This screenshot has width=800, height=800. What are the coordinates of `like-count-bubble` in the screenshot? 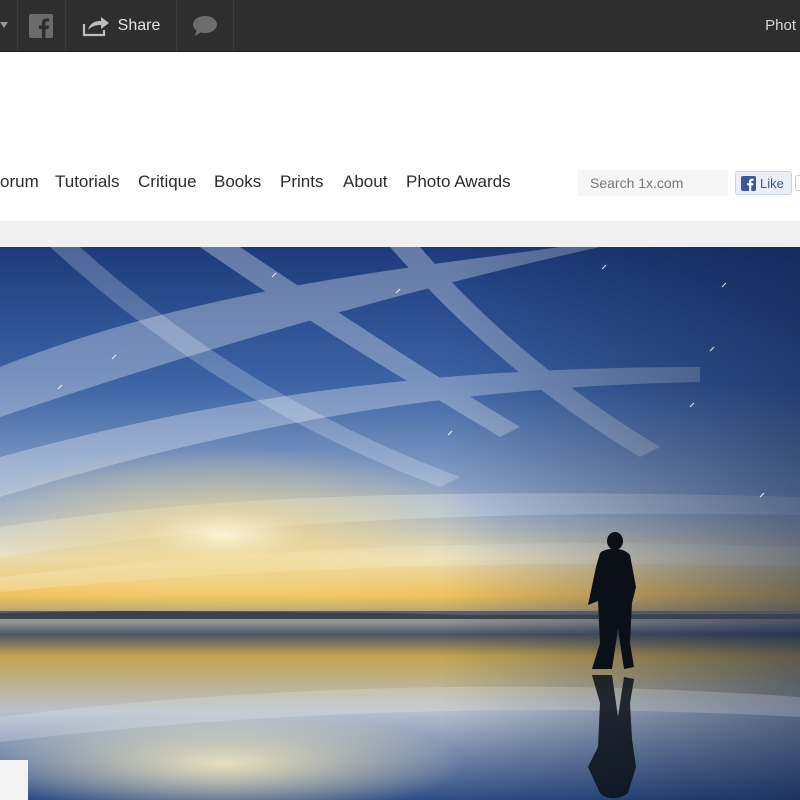 It's located at (797, 183).